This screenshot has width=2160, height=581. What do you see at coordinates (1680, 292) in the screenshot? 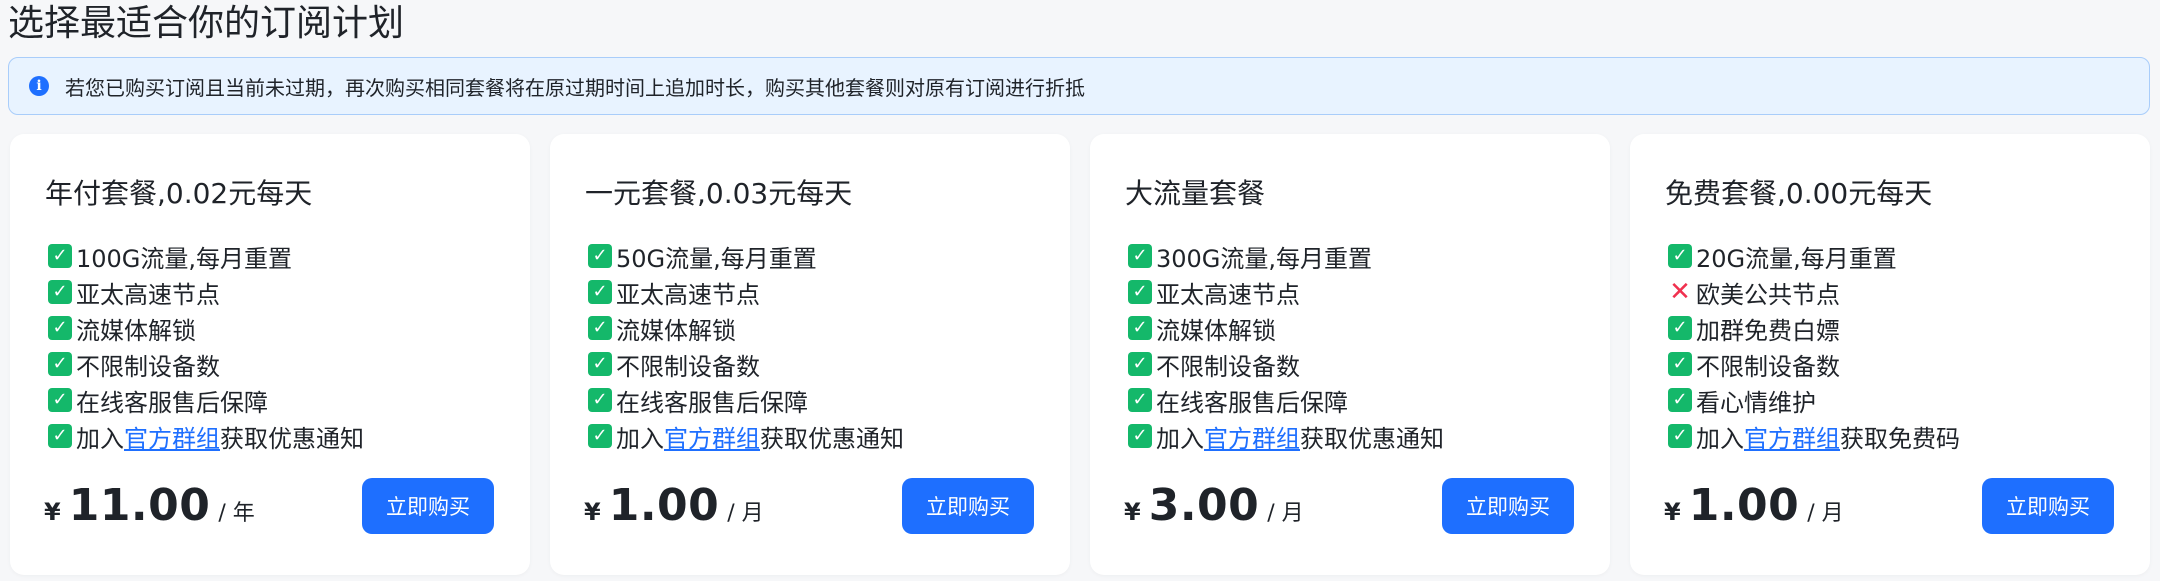
I see `cross-icon: ✕` at bounding box center [1680, 292].